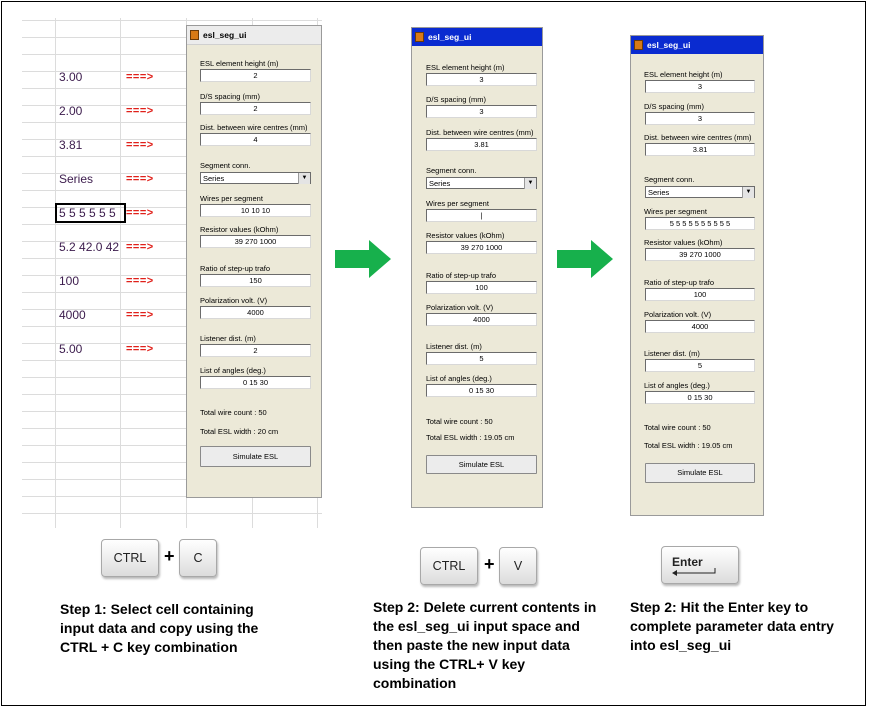 This screenshot has height=709, width=869. I want to click on cell-value: 3.81, so click(91, 145).